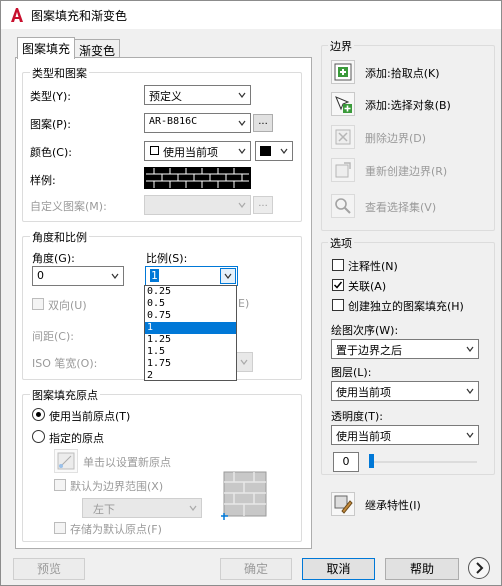 The width and height of the screenshot is (502, 586). I want to click on tab-hatch: 图案填充, so click(46, 48).